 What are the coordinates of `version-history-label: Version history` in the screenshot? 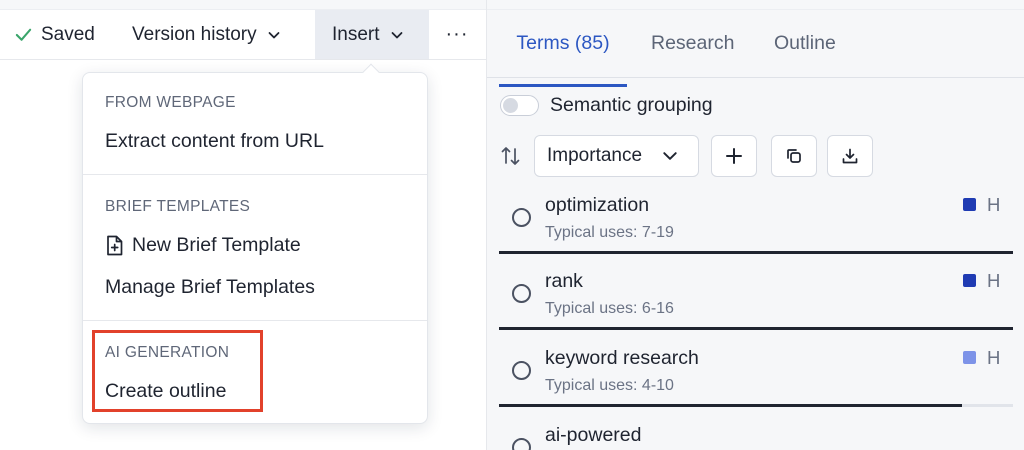 It's located at (194, 35).